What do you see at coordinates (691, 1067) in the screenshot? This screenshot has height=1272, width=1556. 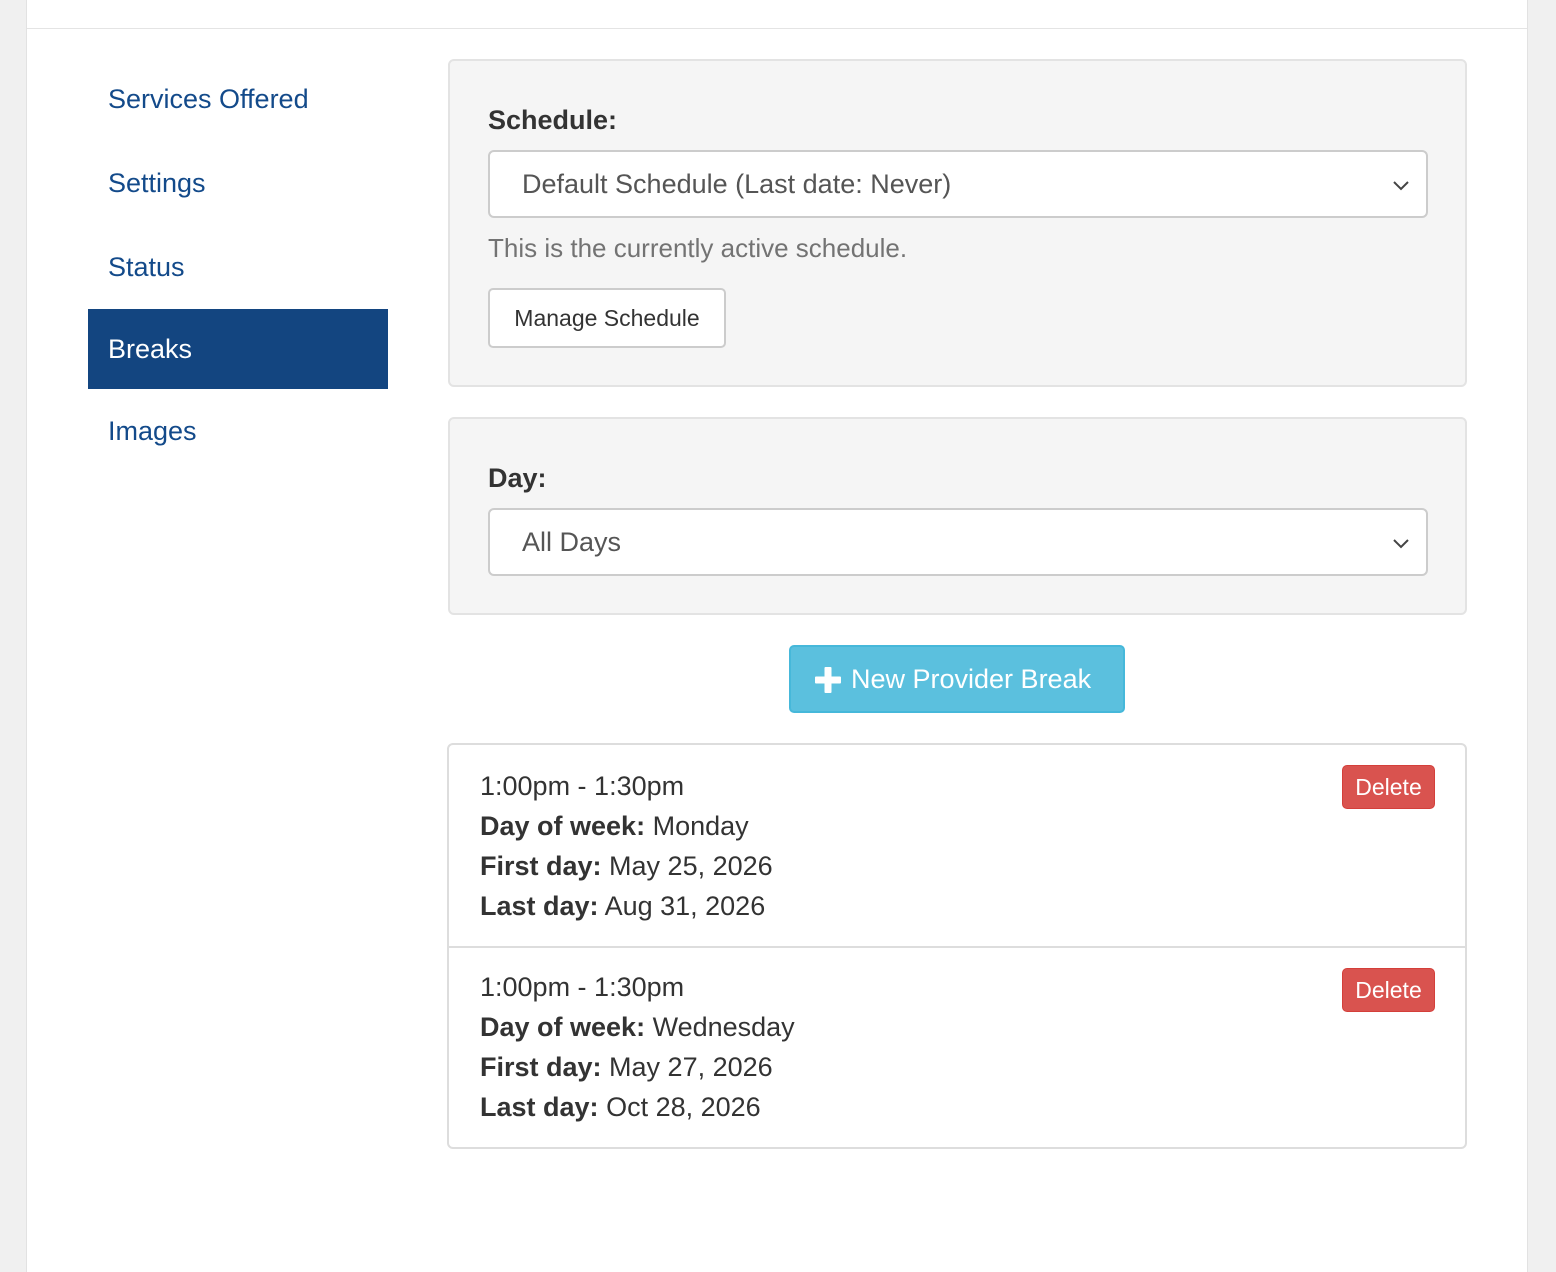 I see `break-first-day-value: May 27, 2026` at bounding box center [691, 1067].